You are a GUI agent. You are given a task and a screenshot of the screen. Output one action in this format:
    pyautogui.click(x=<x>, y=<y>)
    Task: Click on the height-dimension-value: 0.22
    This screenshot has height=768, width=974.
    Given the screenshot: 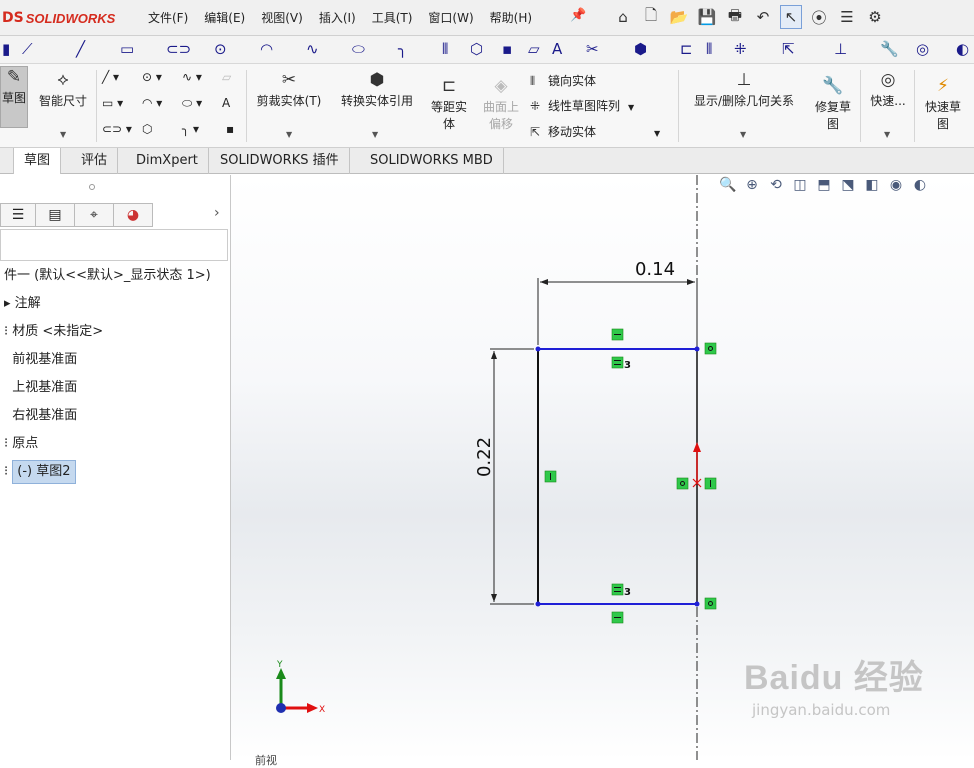 What is the action you would take?
    pyautogui.click(x=484, y=457)
    